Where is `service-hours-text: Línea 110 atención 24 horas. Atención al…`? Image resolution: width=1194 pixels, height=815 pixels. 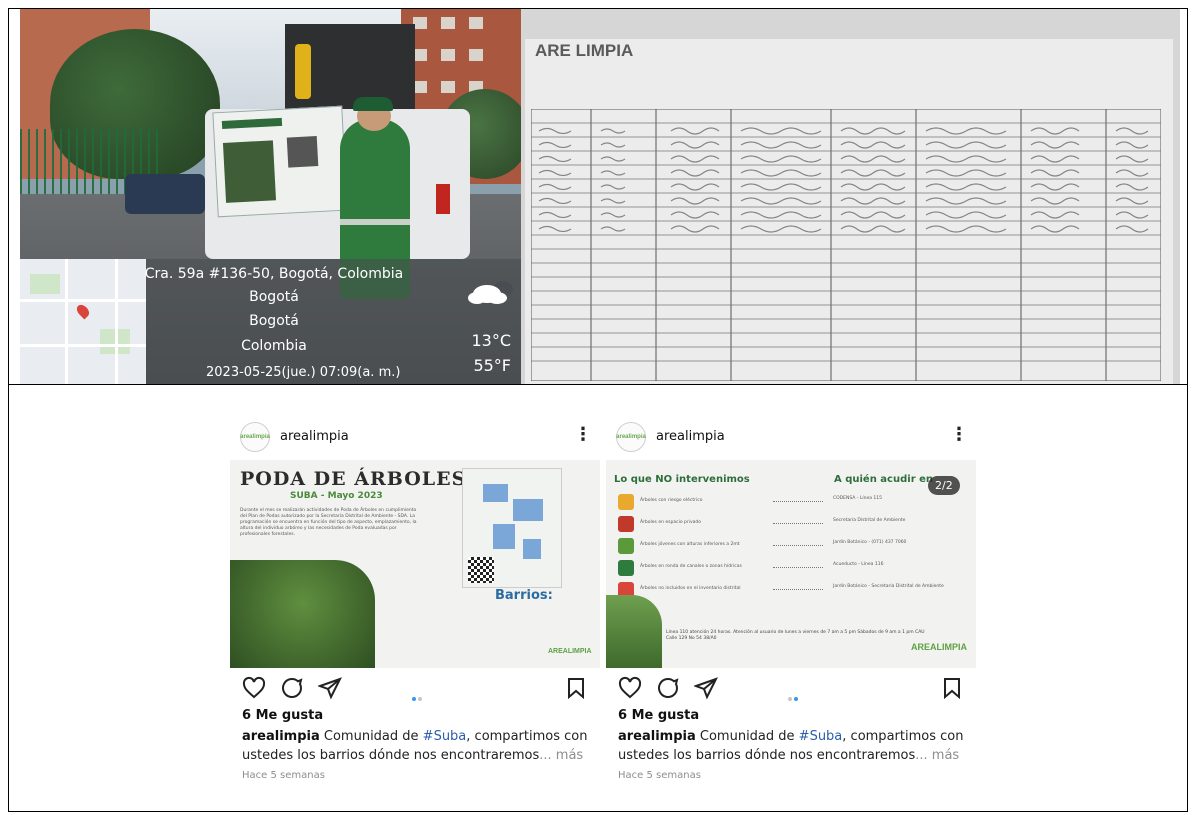 service-hours-text: Línea 110 atención 24 horas. Atención al… is located at coordinates (795, 635).